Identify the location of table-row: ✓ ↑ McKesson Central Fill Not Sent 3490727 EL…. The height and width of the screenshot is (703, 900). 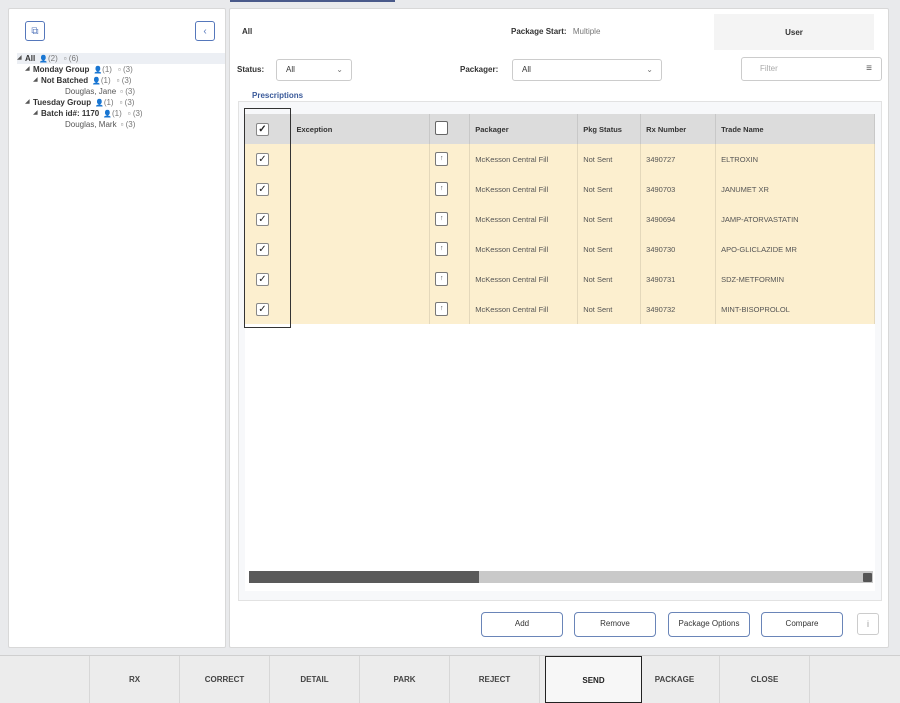
(560, 159).